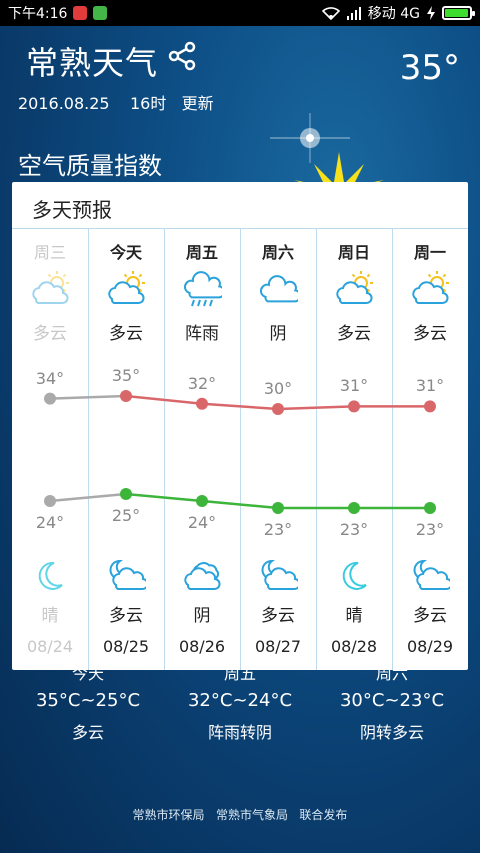 The height and width of the screenshot is (853, 480). What do you see at coordinates (202, 616) in the screenshot?
I see `night-condition: 阴` at bounding box center [202, 616].